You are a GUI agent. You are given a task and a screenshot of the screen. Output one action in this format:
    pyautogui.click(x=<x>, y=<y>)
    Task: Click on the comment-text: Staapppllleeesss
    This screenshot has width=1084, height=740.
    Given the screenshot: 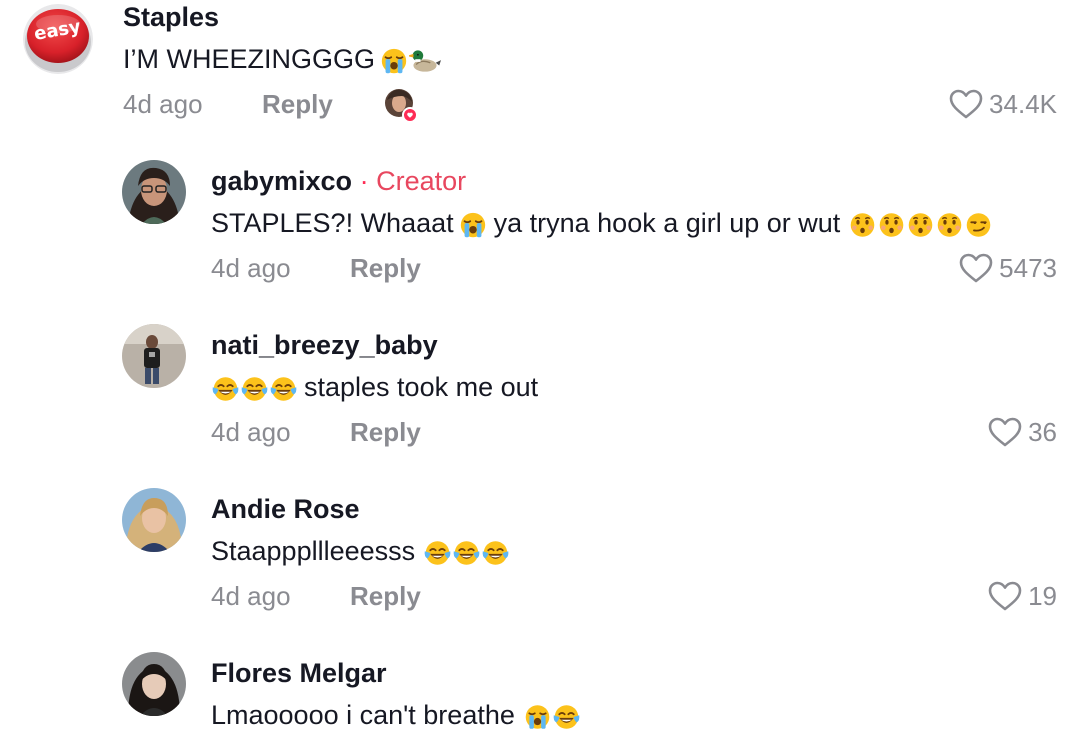 What is the action you would take?
    pyautogui.click(x=360, y=553)
    